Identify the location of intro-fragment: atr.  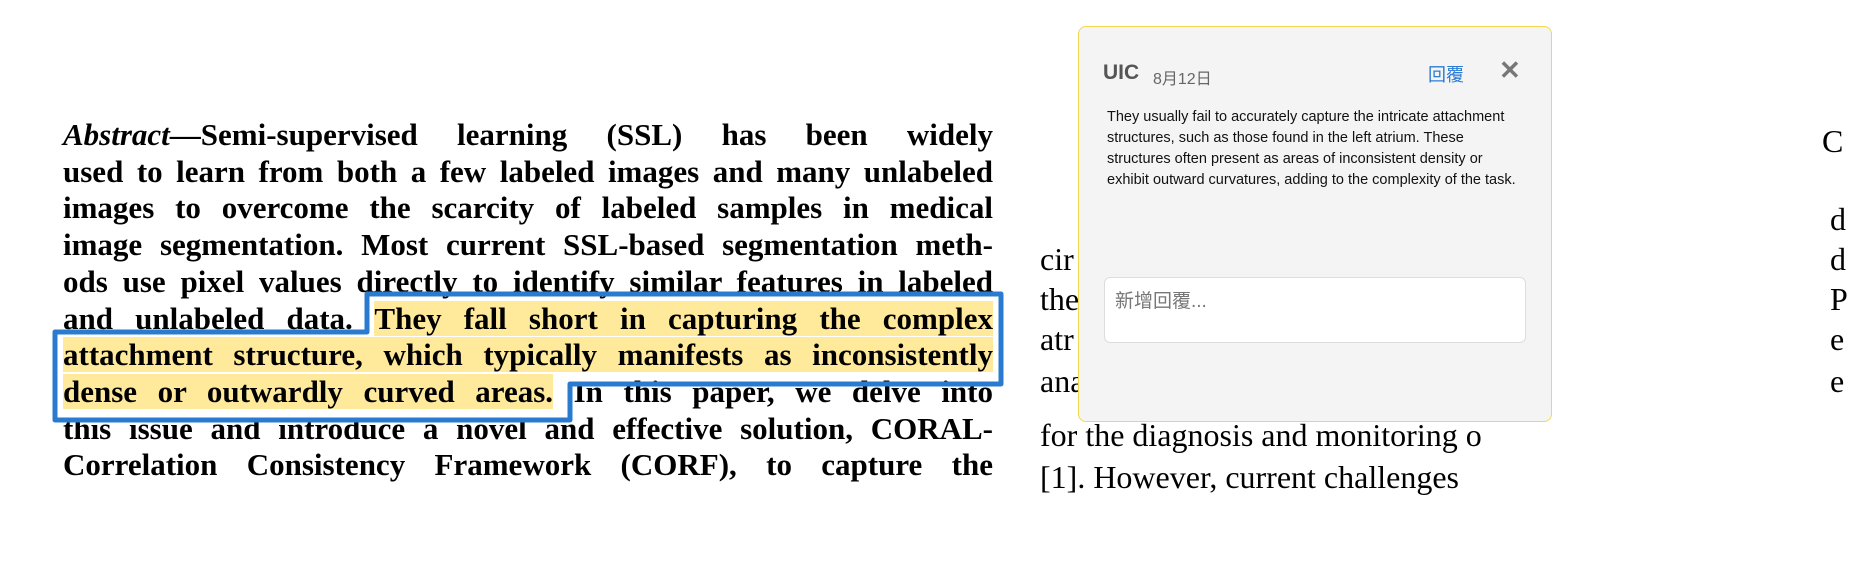
(1057, 339).